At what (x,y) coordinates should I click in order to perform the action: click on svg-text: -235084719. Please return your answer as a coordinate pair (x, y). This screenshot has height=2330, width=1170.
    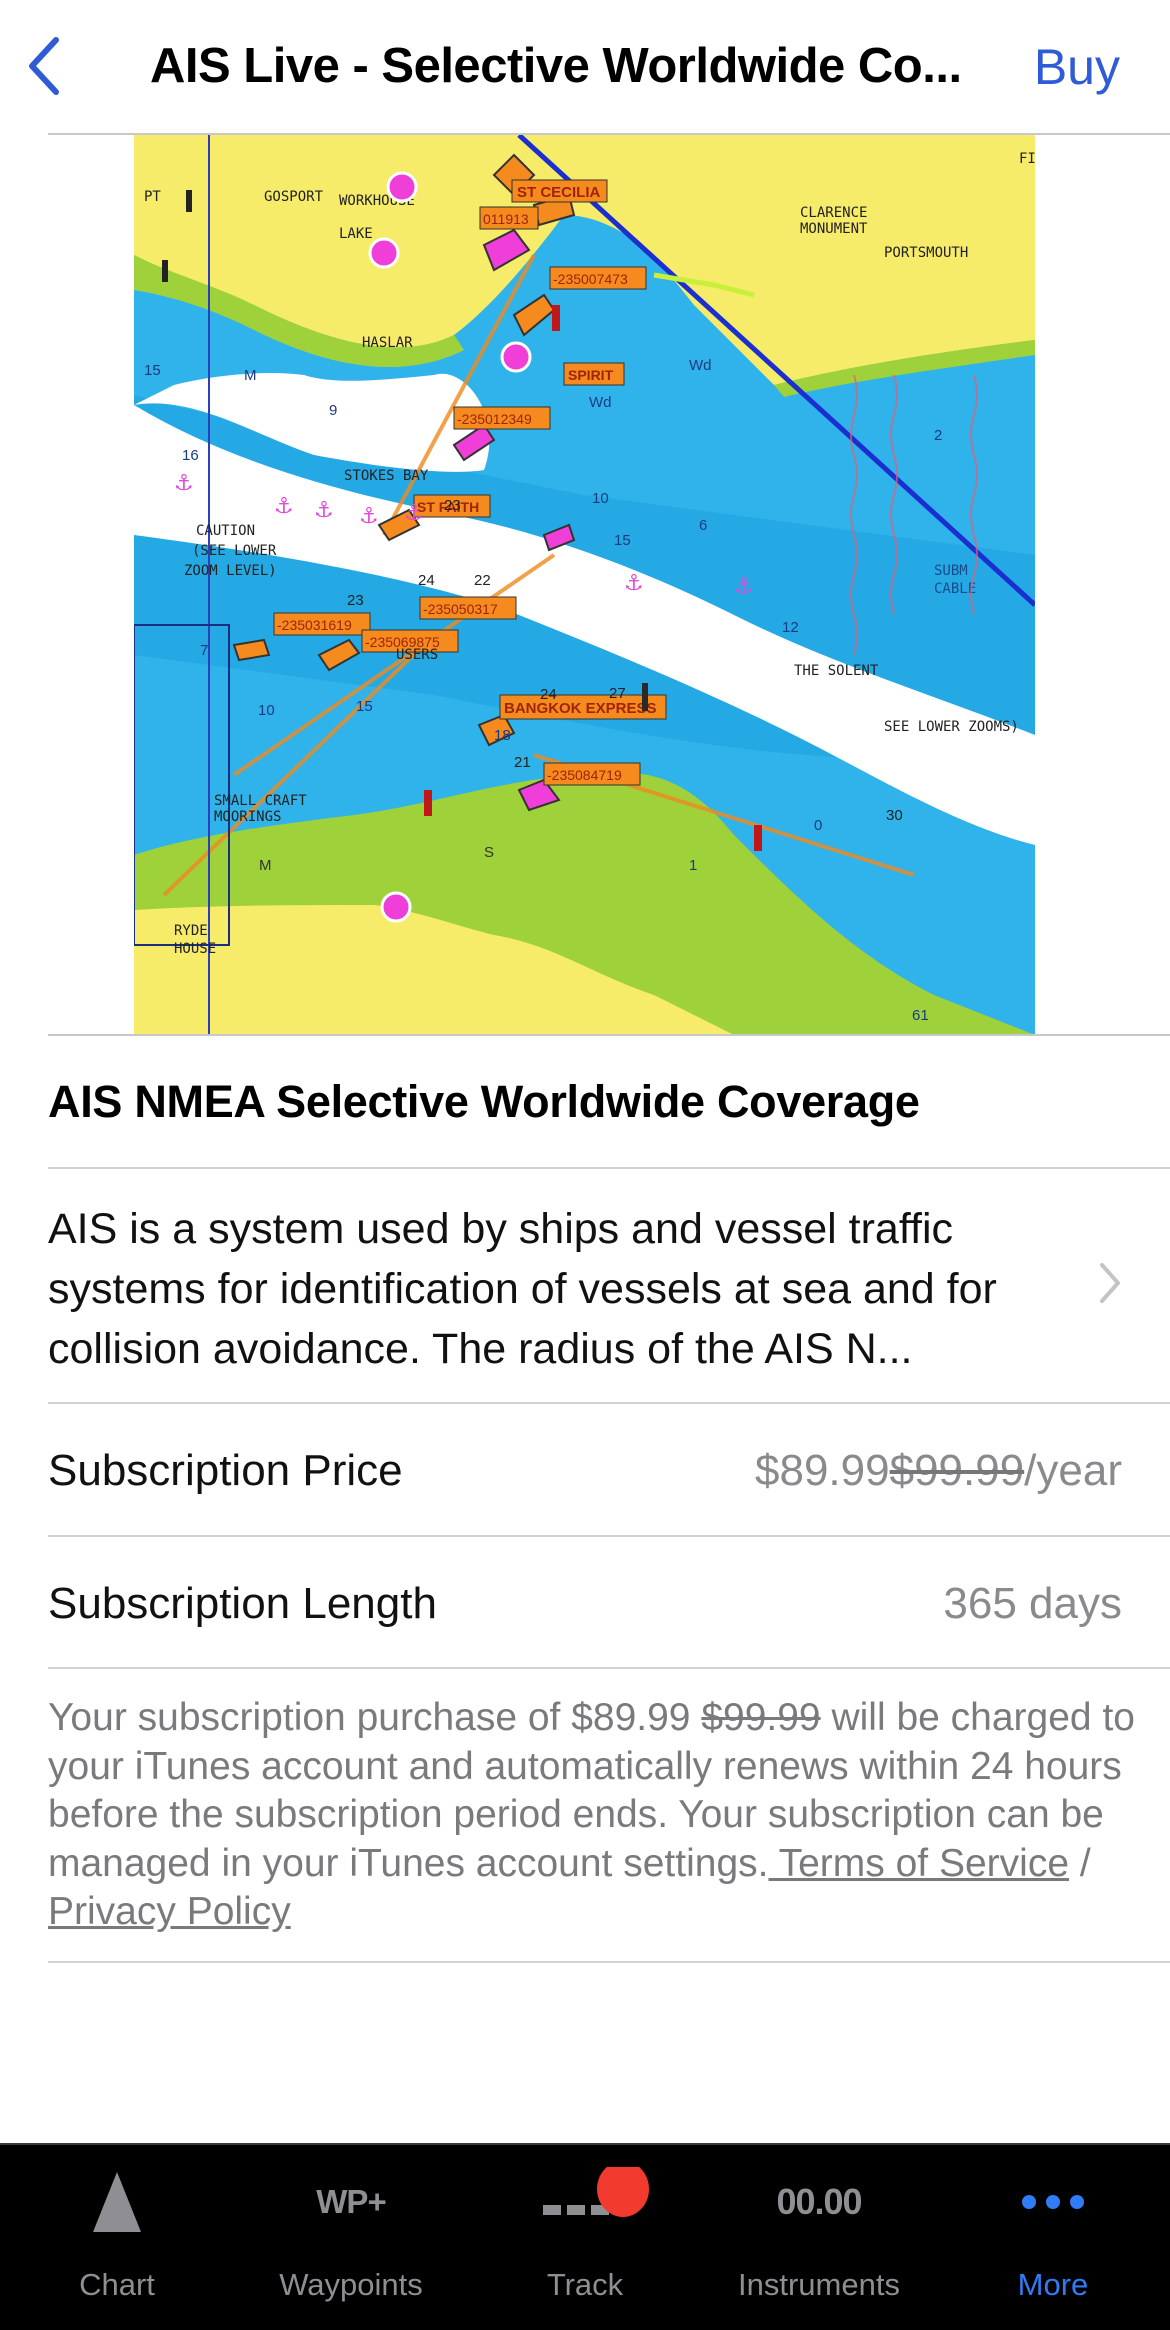
    Looking at the image, I should click on (584, 775).